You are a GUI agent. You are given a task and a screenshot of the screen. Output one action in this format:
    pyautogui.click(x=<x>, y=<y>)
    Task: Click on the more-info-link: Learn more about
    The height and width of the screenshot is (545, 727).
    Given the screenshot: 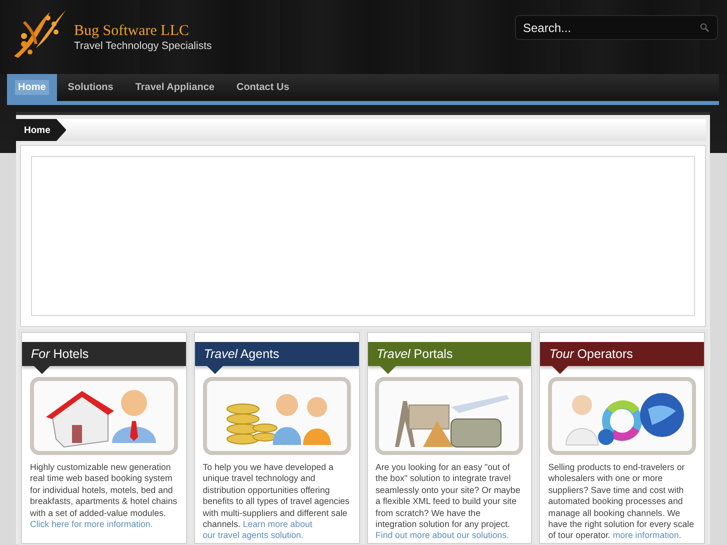 What is the action you would take?
    pyautogui.click(x=277, y=524)
    